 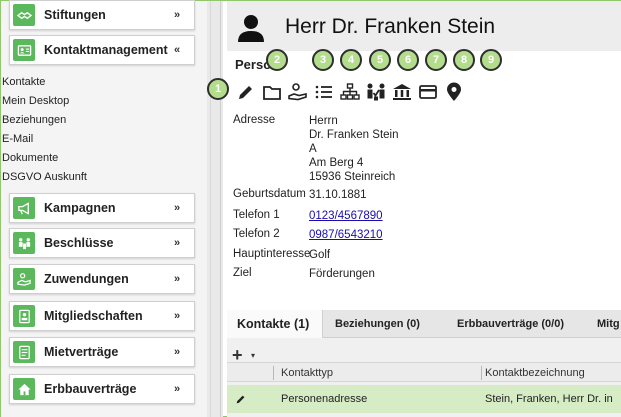 What do you see at coordinates (338, 195) in the screenshot?
I see `value-geburtsdatum: 31.10.1881` at bounding box center [338, 195].